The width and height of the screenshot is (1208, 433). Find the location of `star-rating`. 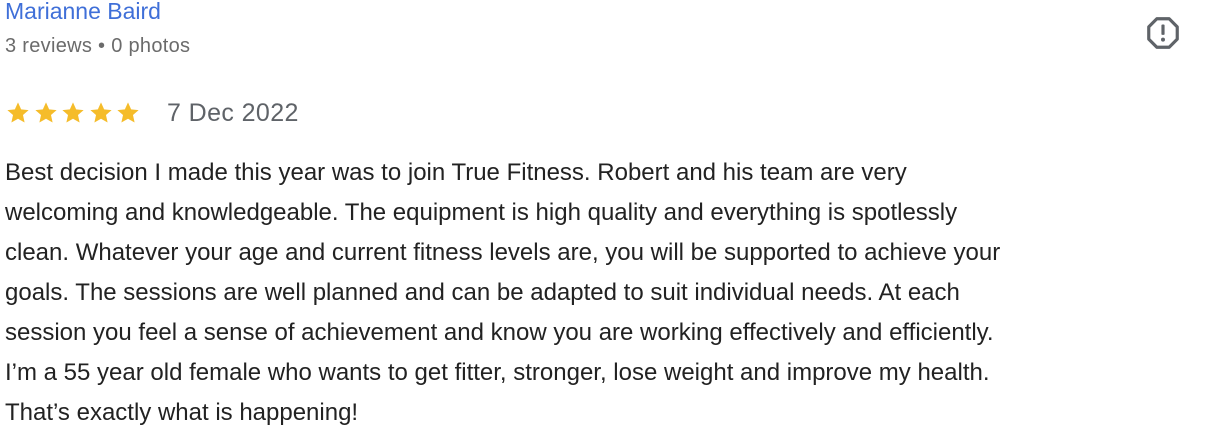

star-rating is located at coordinates (74, 113).